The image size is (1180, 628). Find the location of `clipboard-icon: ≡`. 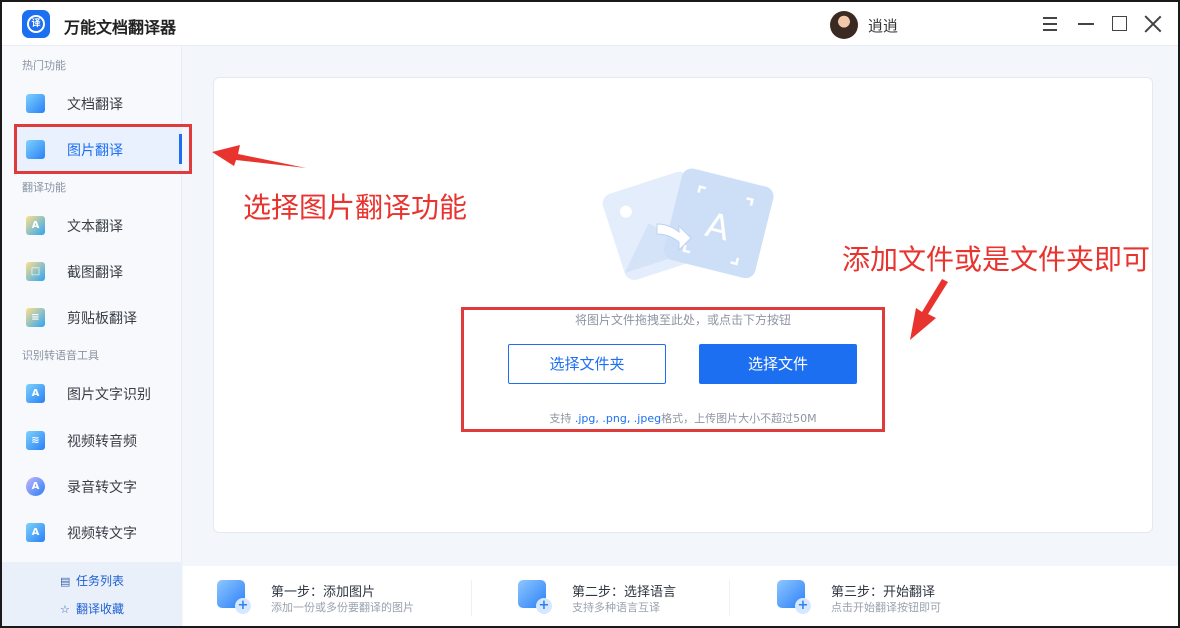

clipboard-icon: ≡ is located at coordinates (35, 317).